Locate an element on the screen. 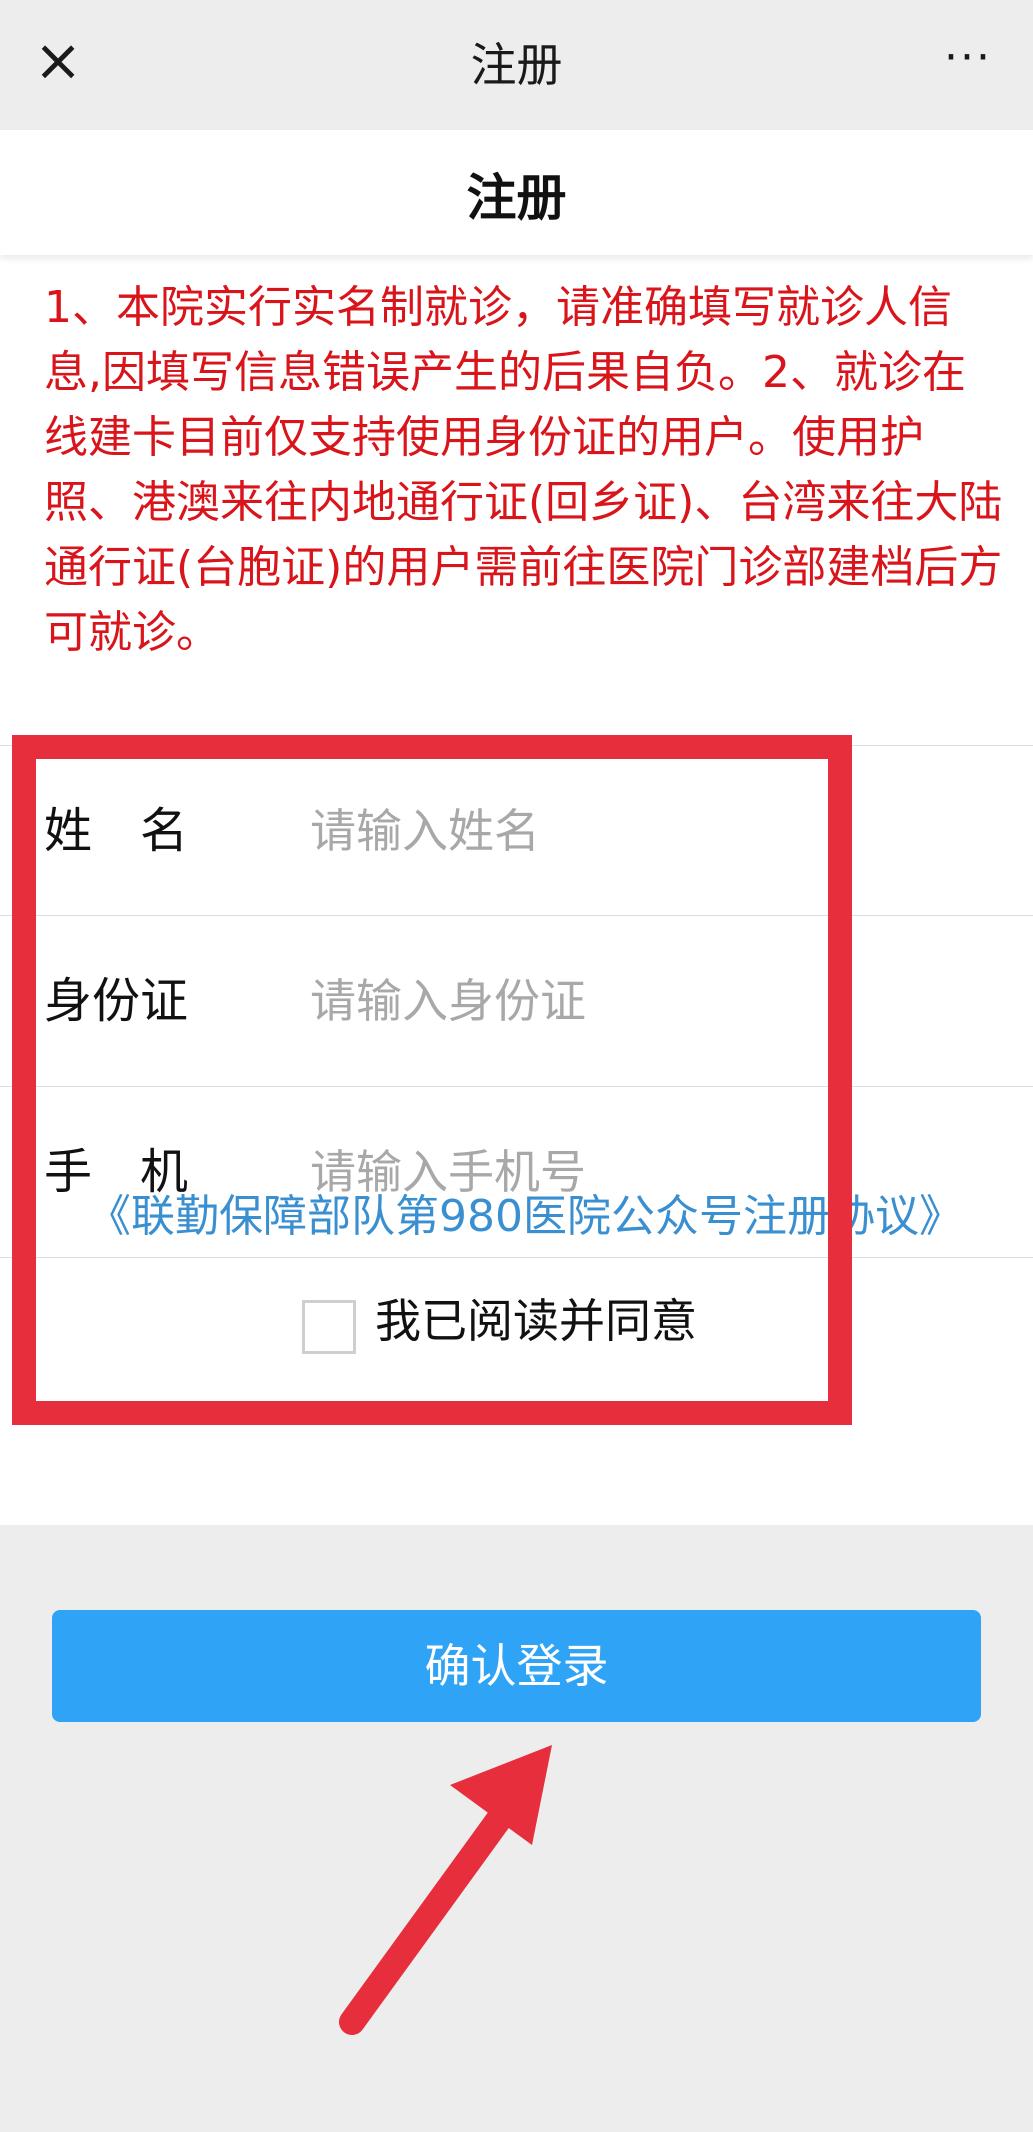 Image resolution: width=1033 pixels, height=2132 pixels. window-title: 注册 is located at coordinates (516, 65).